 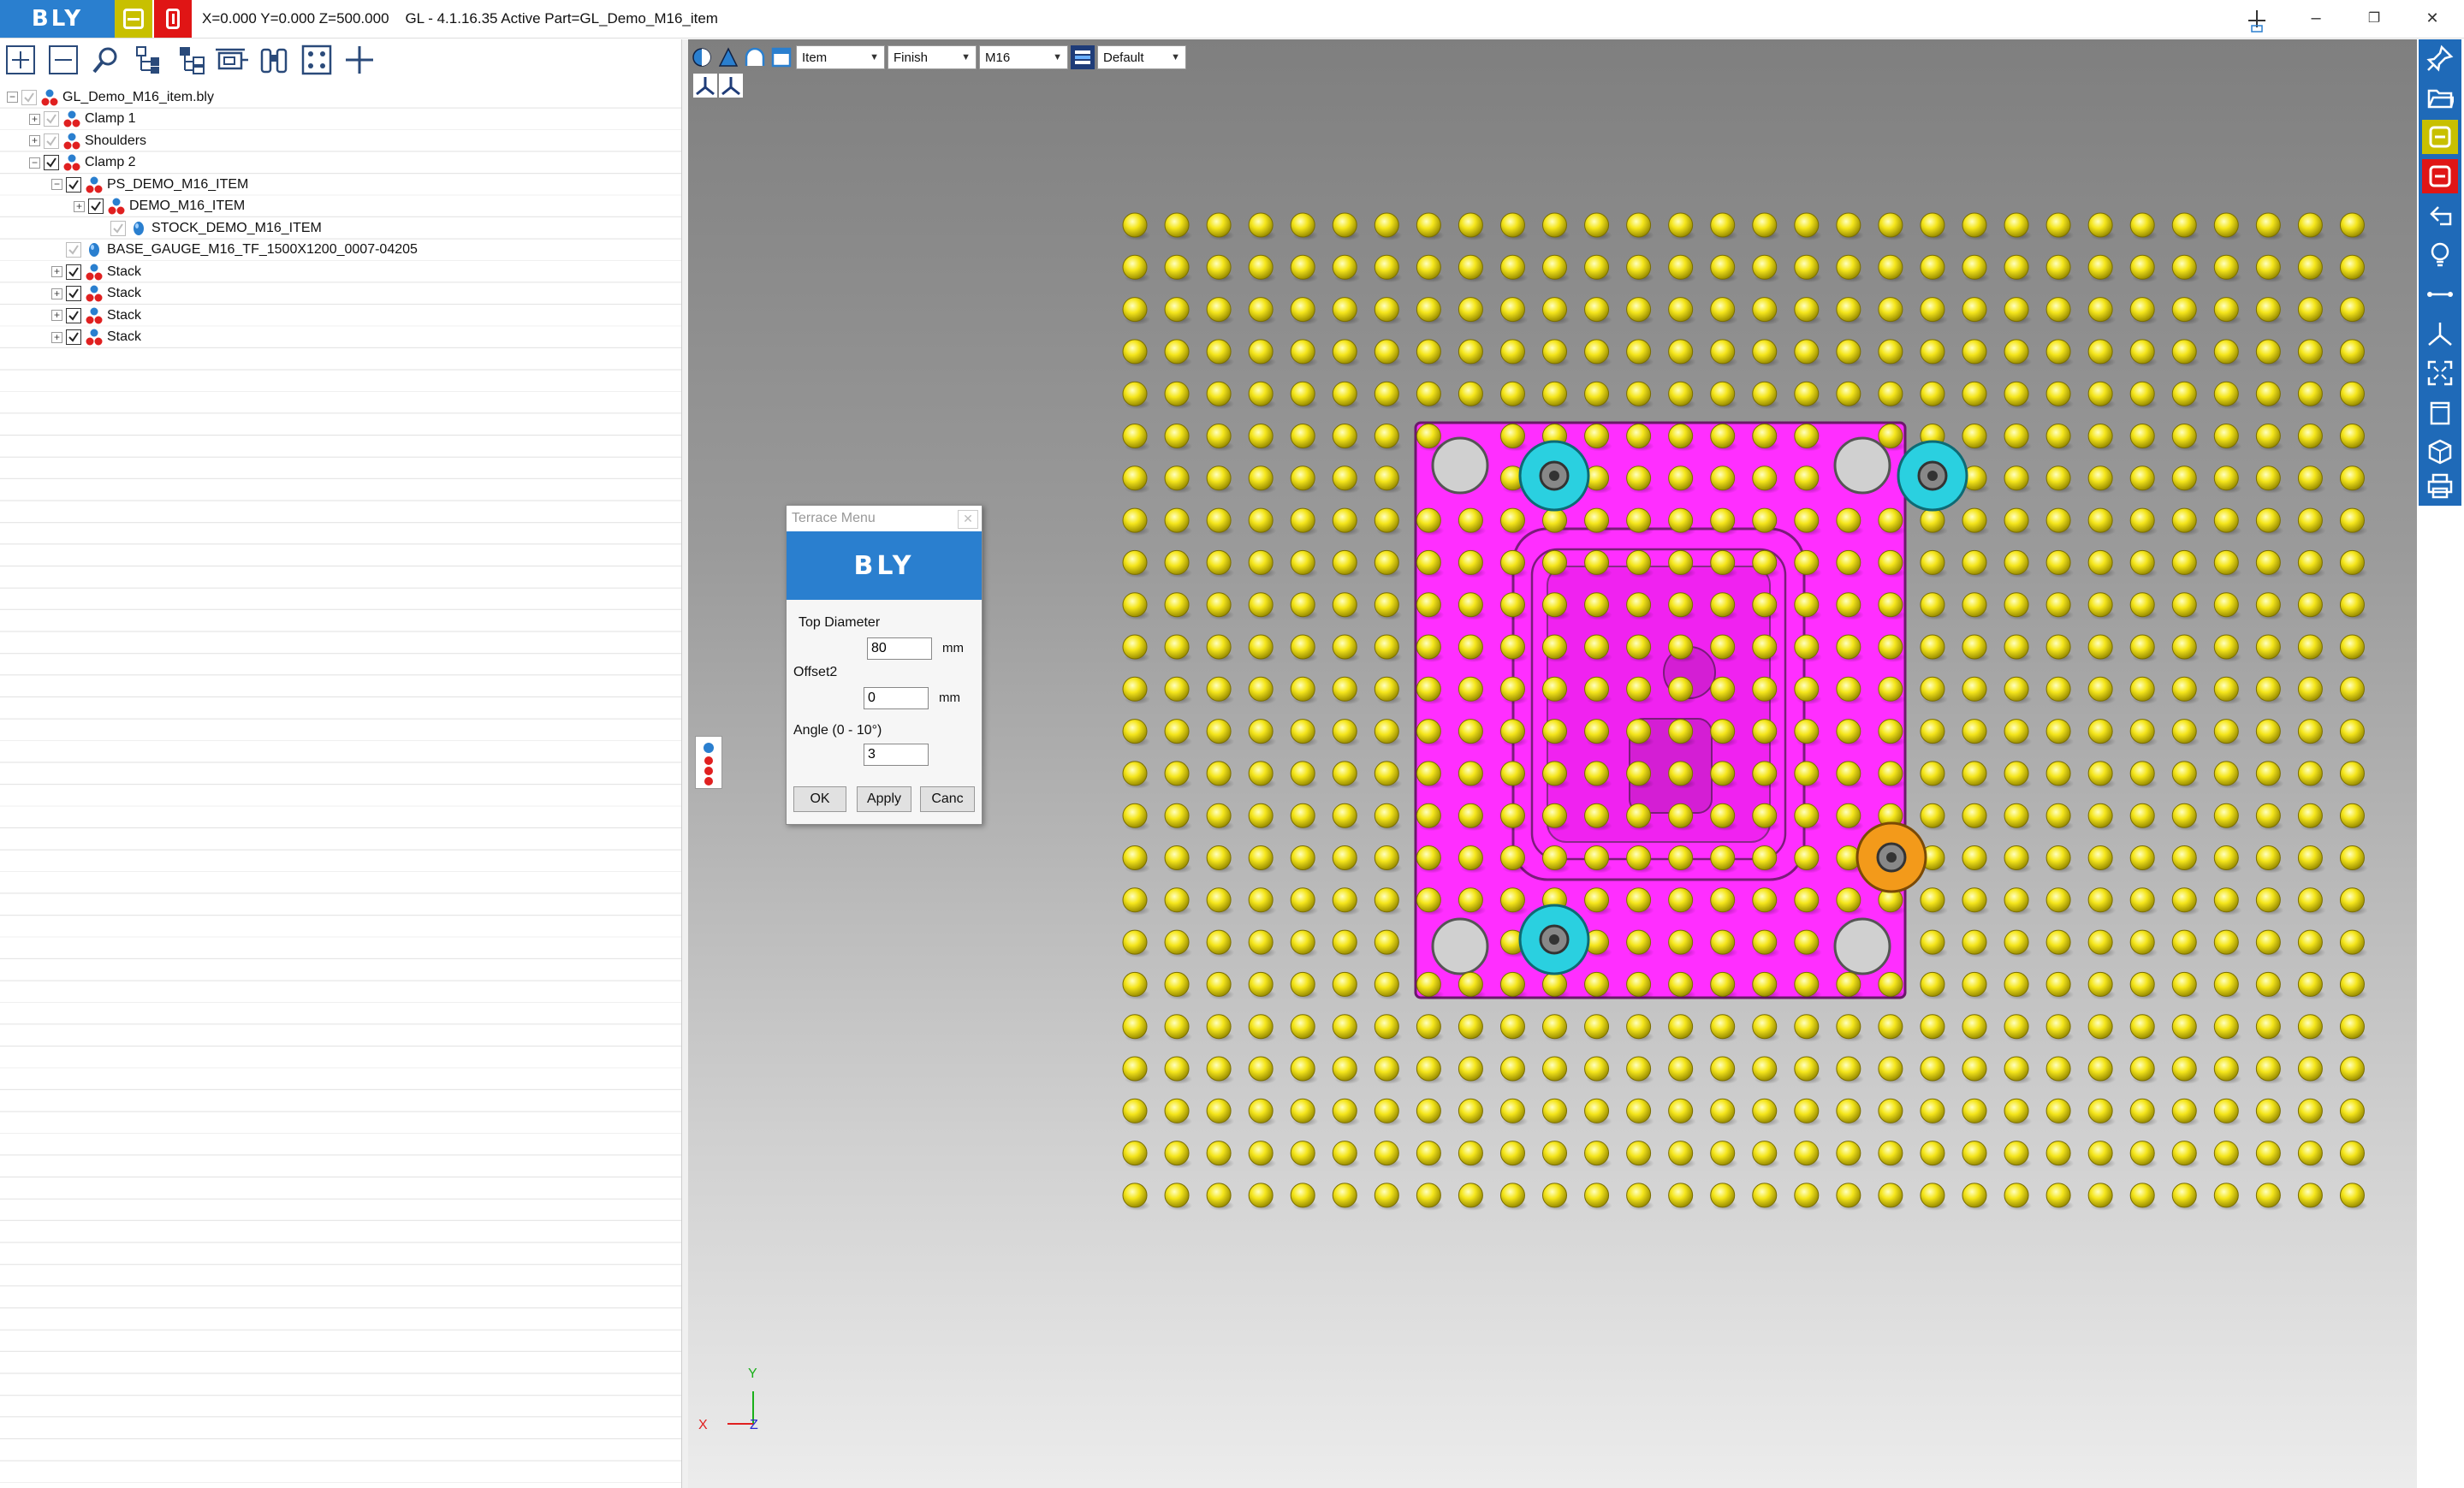 I want to click on dialog-close-button: ✕, so click(x=968, y=519).